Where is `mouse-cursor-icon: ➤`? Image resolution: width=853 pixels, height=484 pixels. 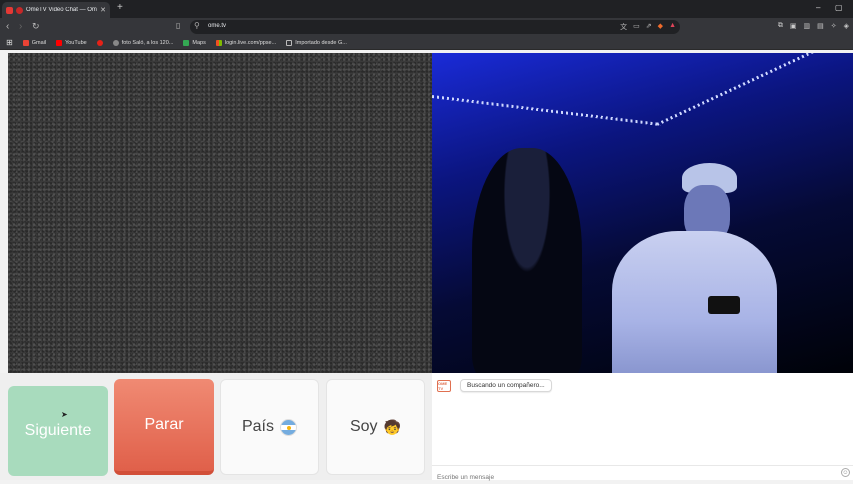
mouse-cursor-icon: ➤ is located at coordinates (64, 414).